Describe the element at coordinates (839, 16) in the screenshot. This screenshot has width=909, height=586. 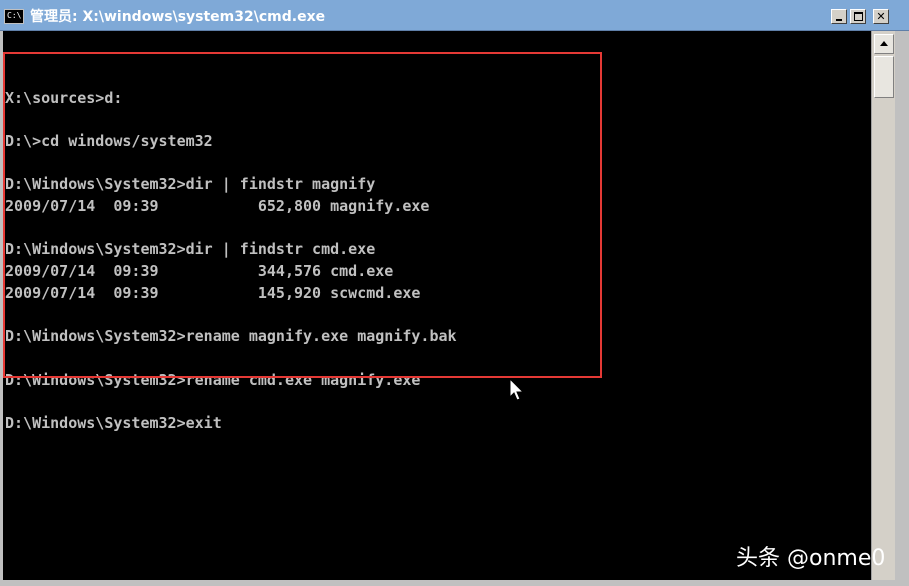
I see `minimize-button` at that location.